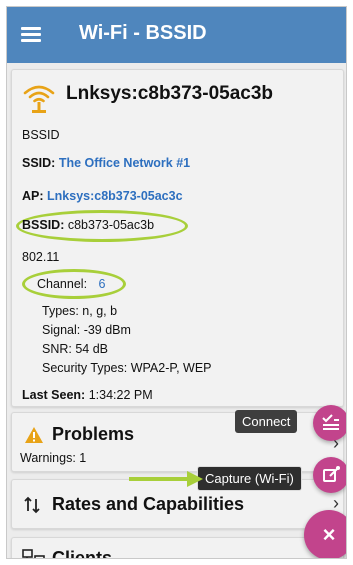  I want to click on capture-fab, so click(329, 475).